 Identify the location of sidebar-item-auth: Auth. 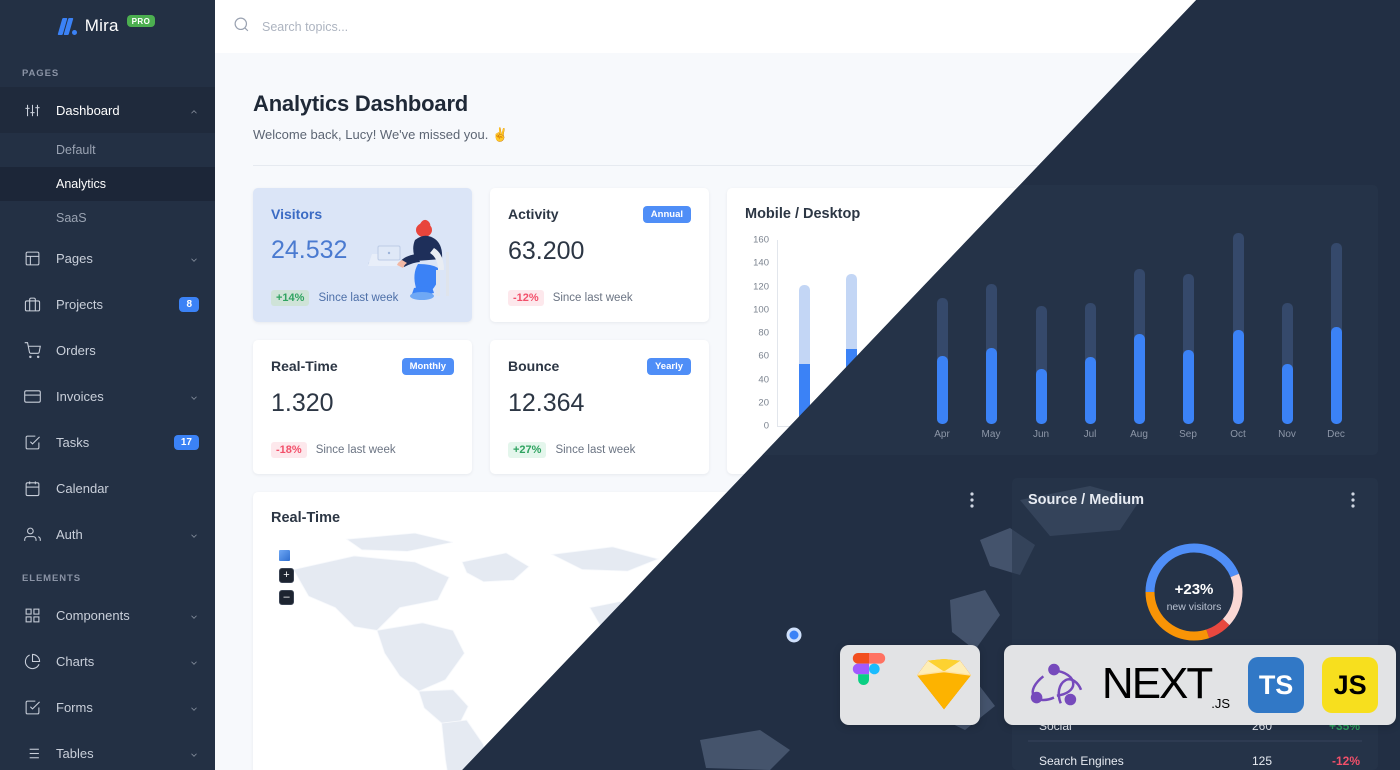
(107, 534).